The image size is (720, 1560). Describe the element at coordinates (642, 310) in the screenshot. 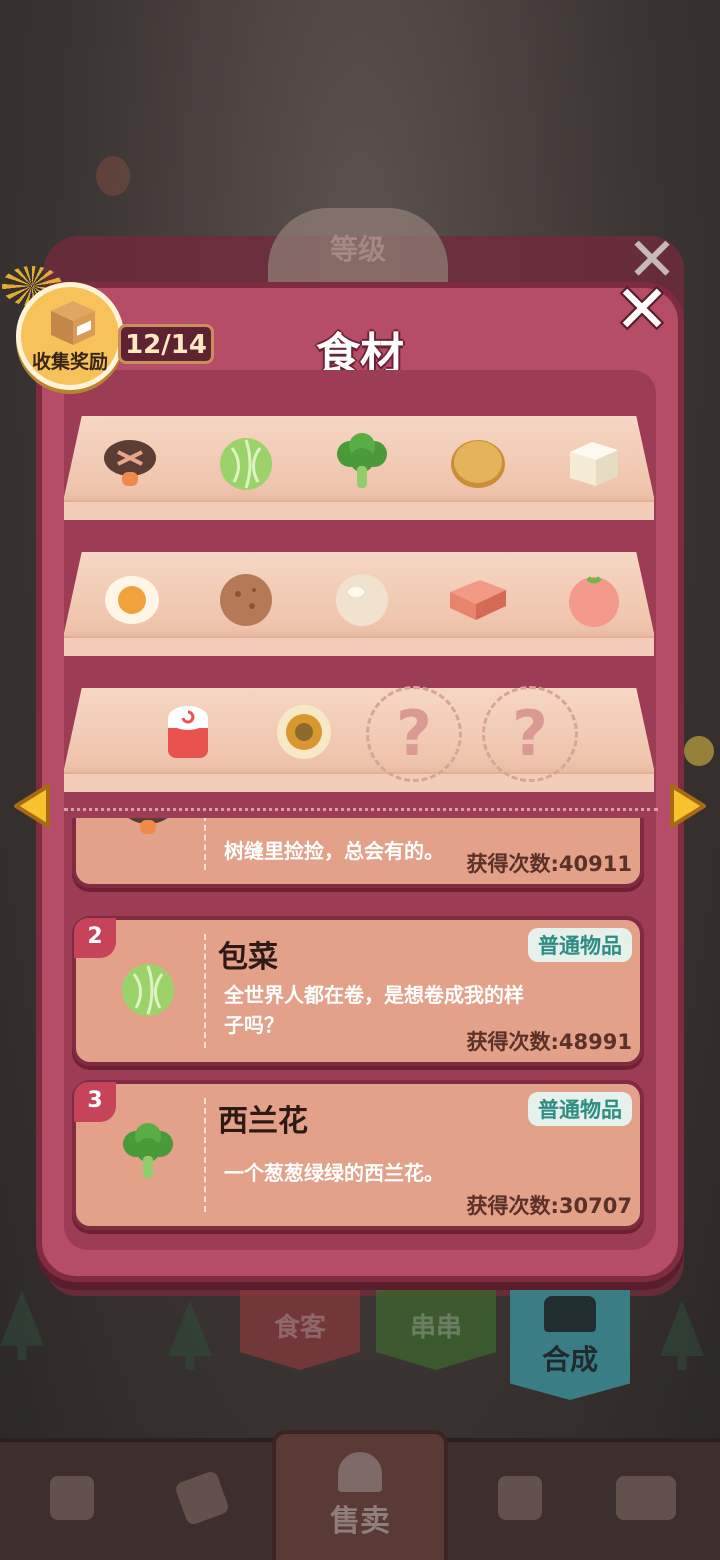

I see `close-button: ✕` at that location.